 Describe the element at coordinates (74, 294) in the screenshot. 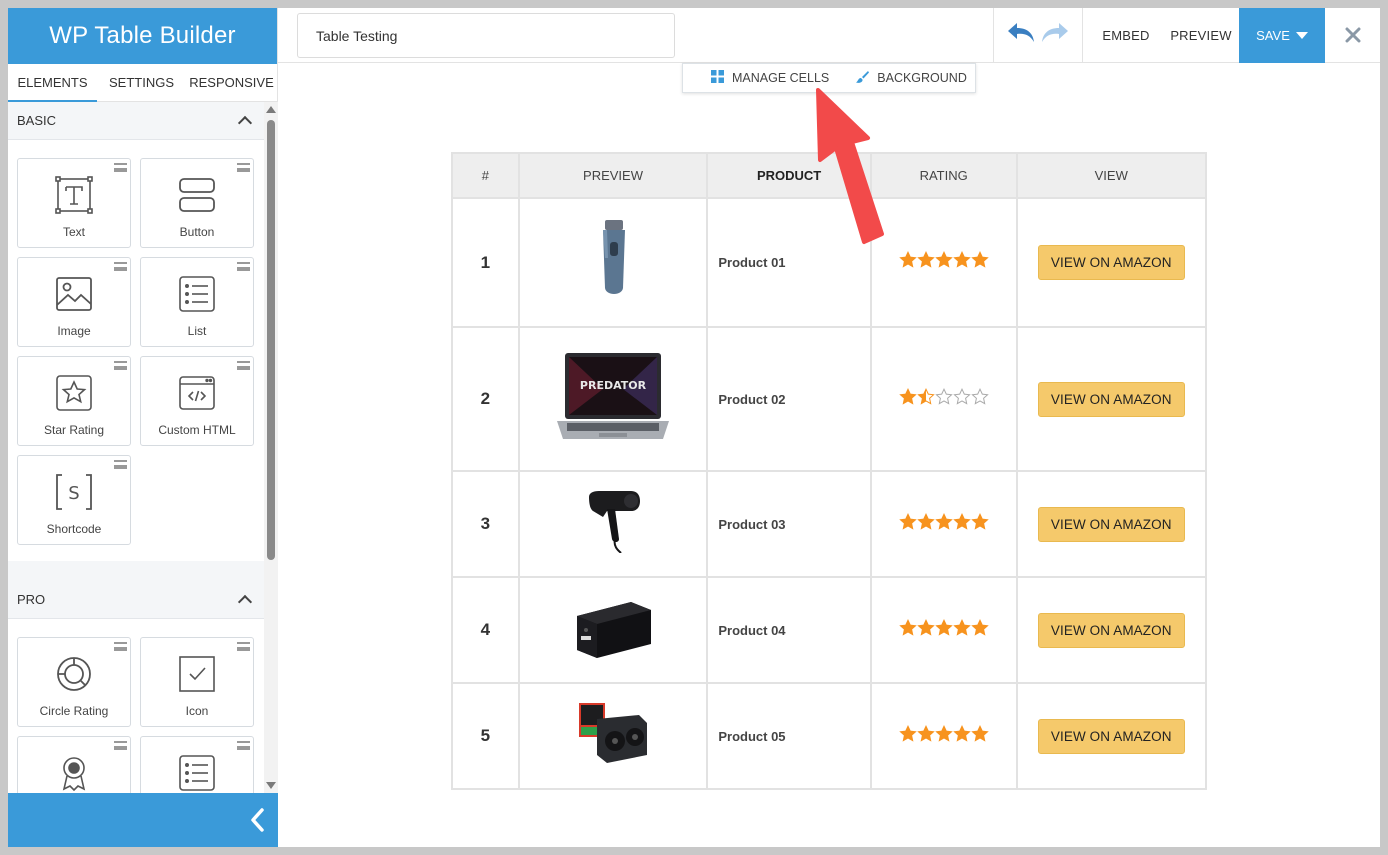

I see `image-icon` at that location.